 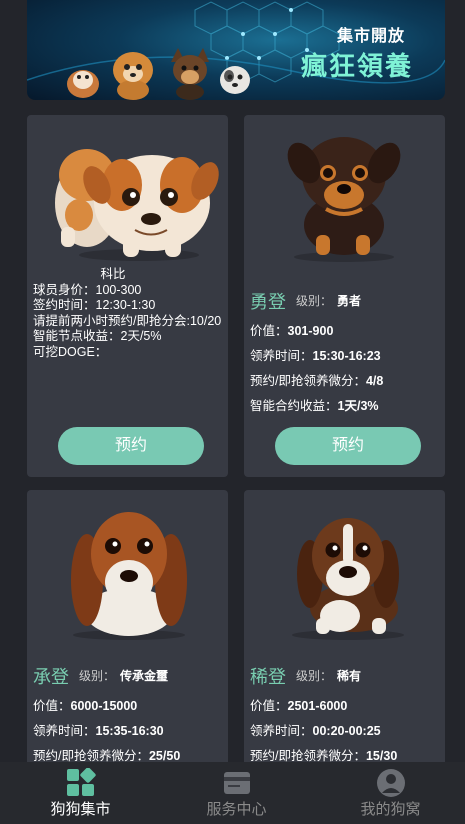 I want to click on market-grid-icon, so click(x=81, y=782).